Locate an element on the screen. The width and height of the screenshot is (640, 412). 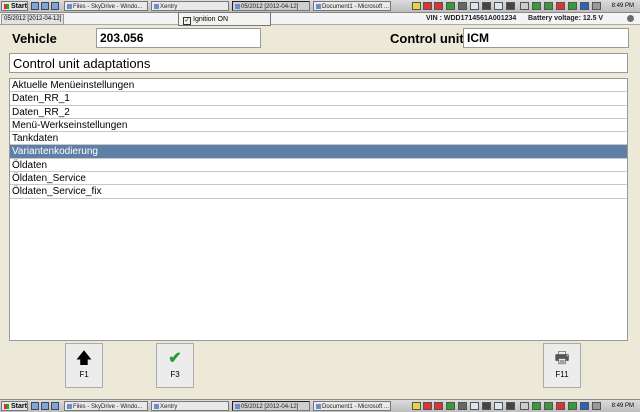
printer-icon: 🖶 is located at coordinates (562, 358).